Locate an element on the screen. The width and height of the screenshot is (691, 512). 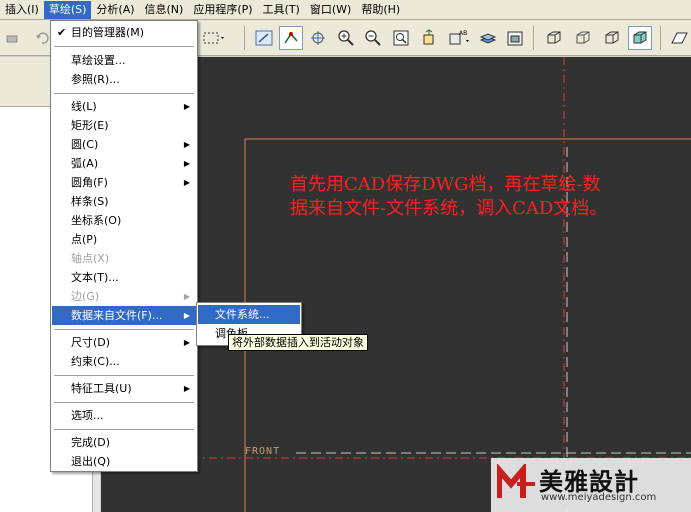
front-datum-label: FRONT is located at coordinates (263, 451).